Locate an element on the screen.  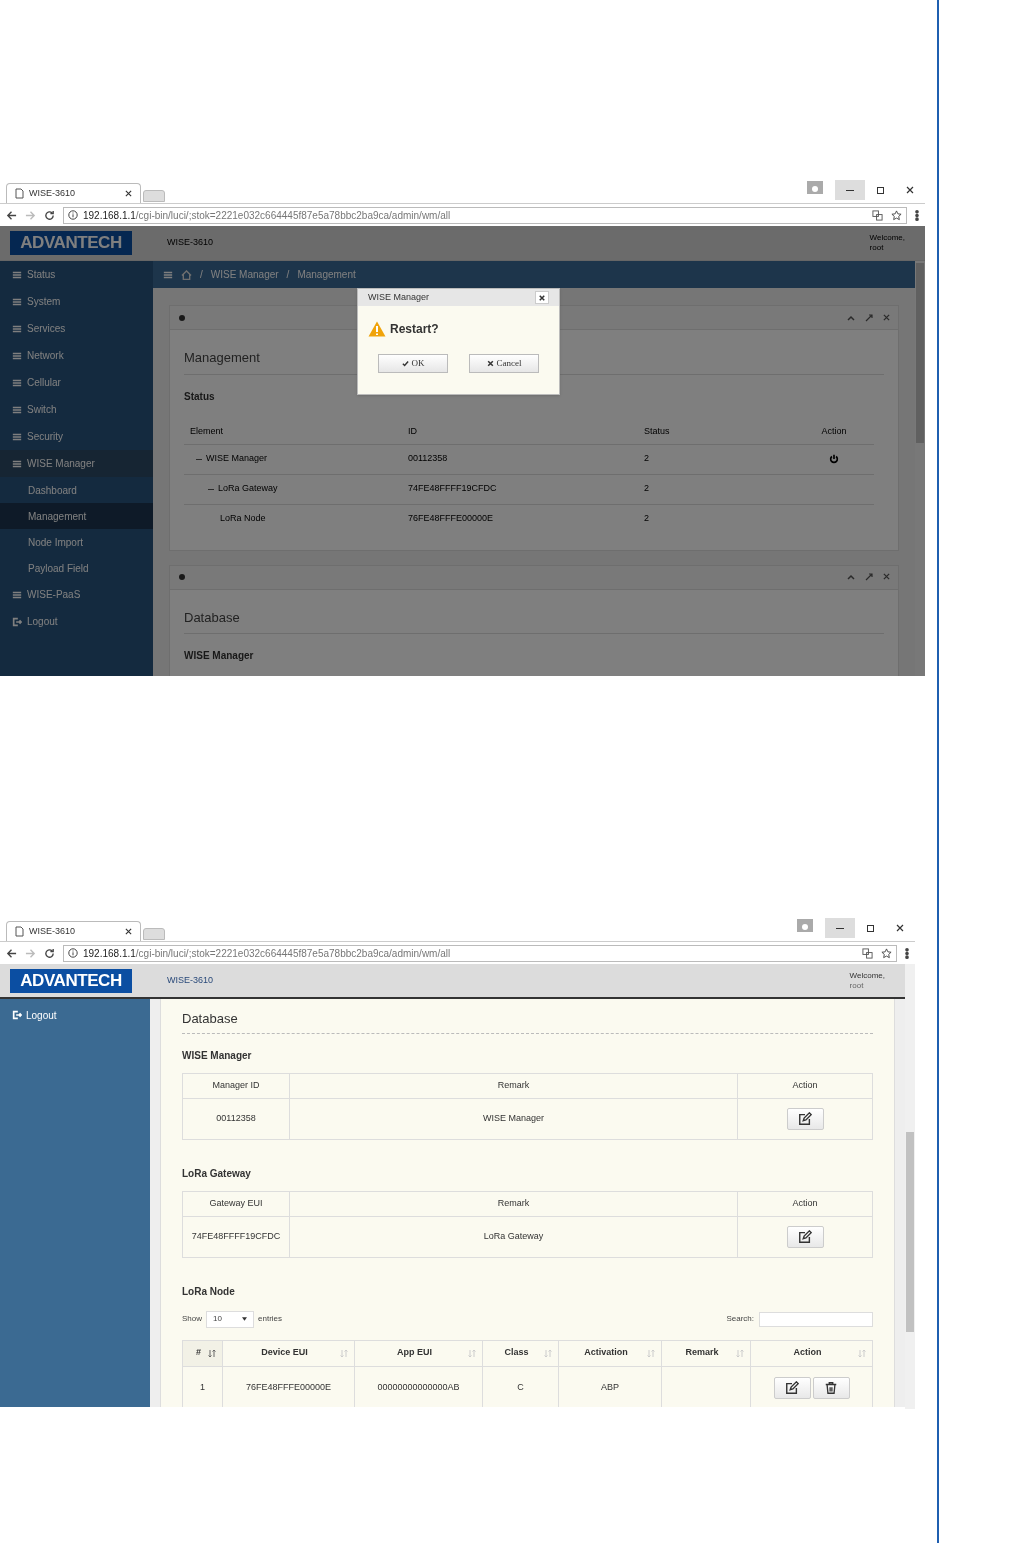
sidebar-item: Cellular is located at coordinates (76, 382).